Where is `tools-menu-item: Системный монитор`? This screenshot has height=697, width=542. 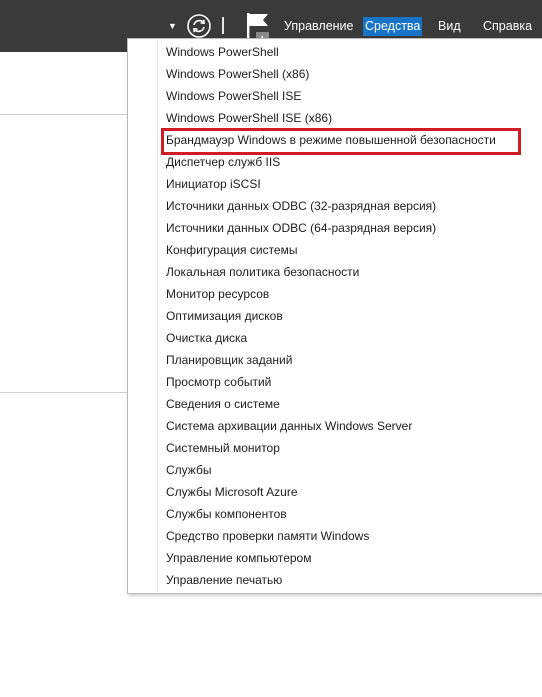 tools-menu-item: Системный монитор is located at coordinates (223, 448).